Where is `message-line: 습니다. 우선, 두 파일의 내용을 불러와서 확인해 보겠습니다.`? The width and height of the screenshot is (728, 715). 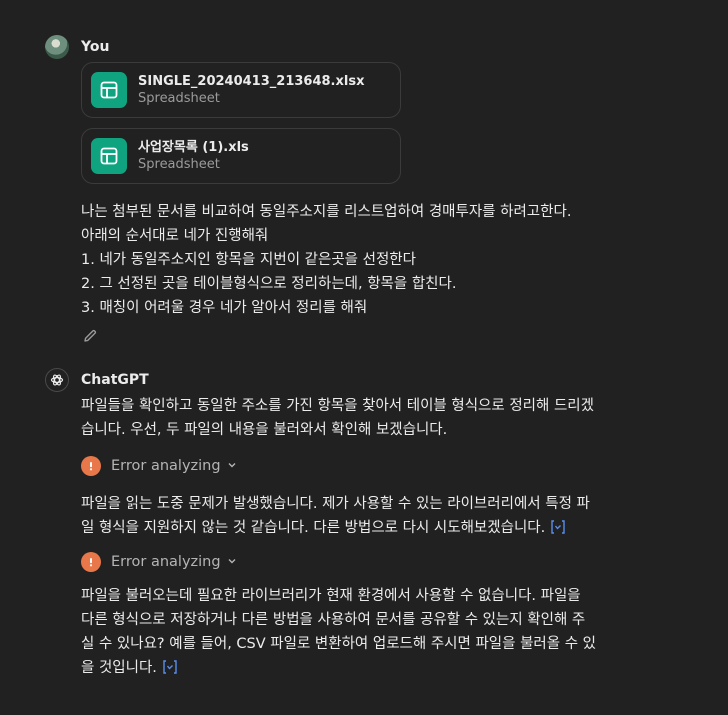 message-line: 습니다. 우선, 두 파일의 내용을 불러와서 확인해 보겠습니다. is located at coordinates (264, 430).